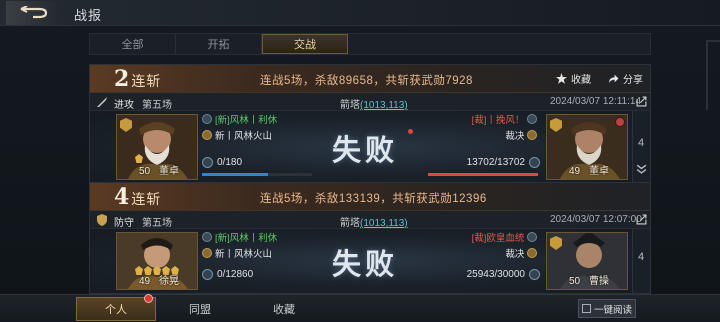  Describe the element at coordinates (102, 102) in the screenshot. I see `attack-sword-icon` at that location.